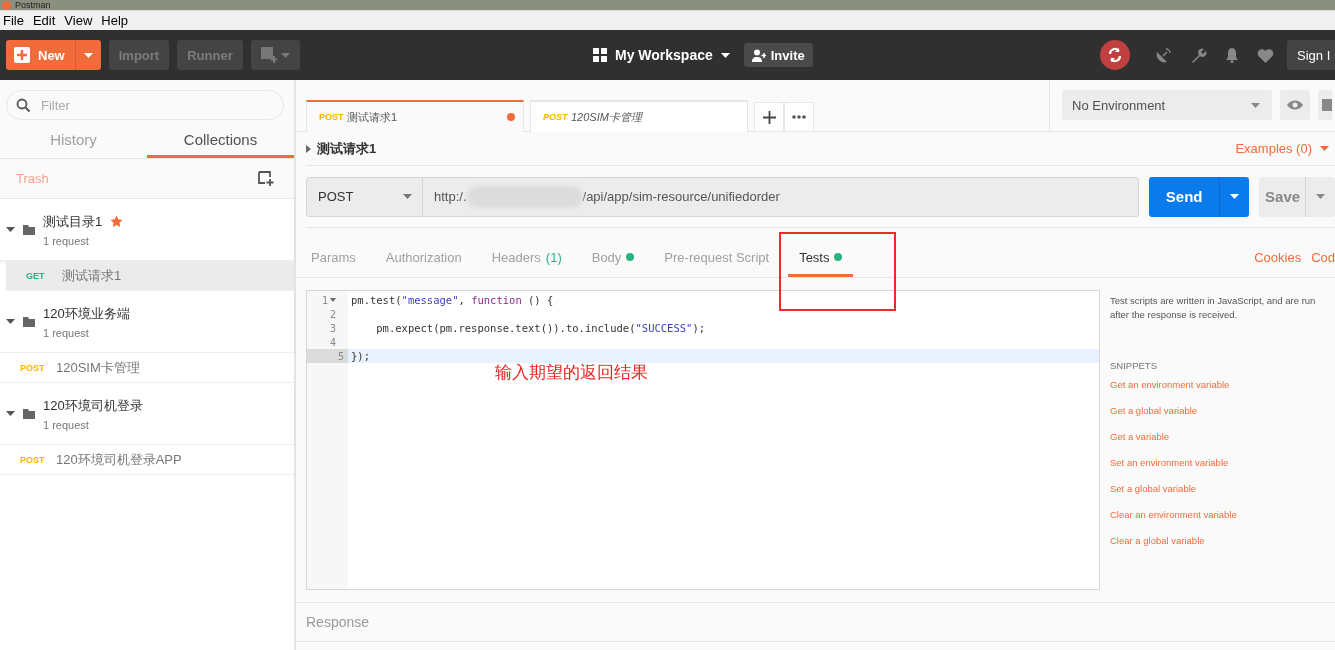 This screenshot has height=650, width=1335. I want to click on annotation-text: 输入期望的返回结果, so click(571, 373).